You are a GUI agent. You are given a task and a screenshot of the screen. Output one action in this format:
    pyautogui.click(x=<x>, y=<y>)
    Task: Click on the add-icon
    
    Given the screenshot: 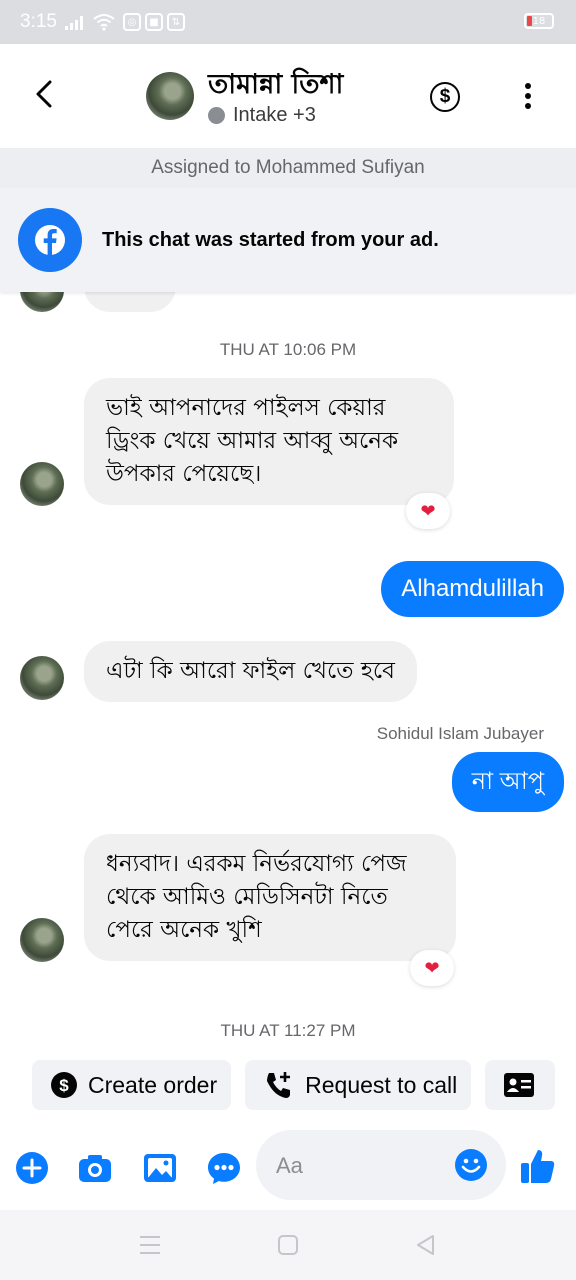 What is the action you would take?
    pyautogui.click(x=32, y=1168)
    